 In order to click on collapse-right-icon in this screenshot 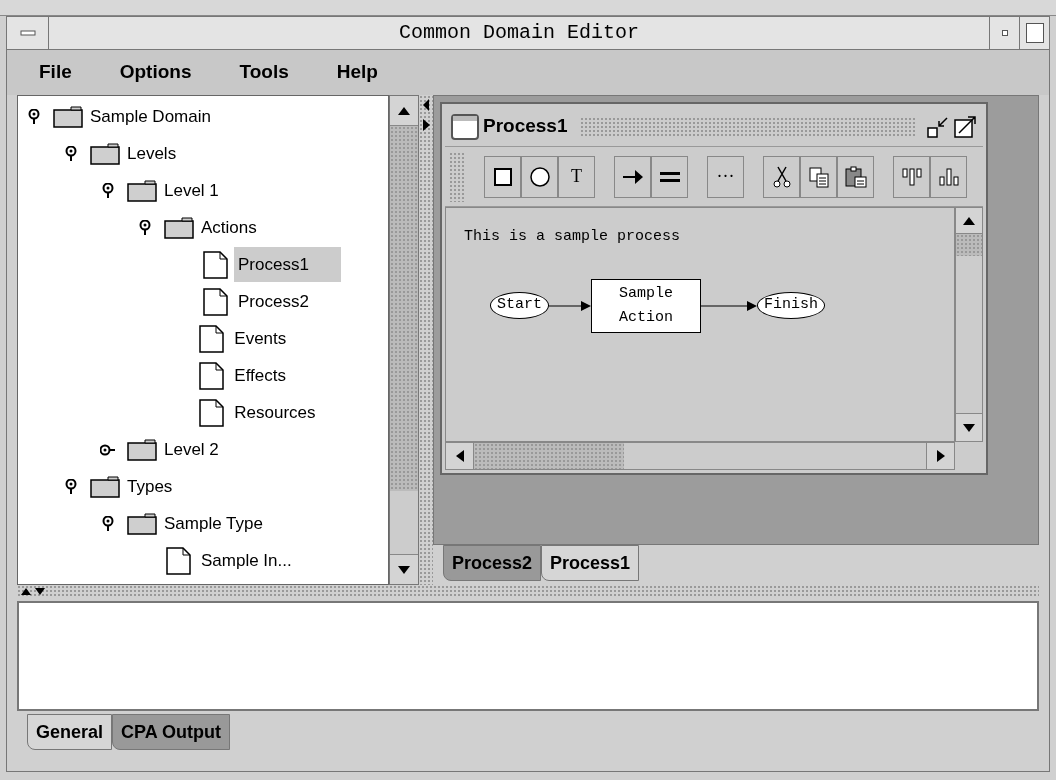, I will do `click(426, 125)`.